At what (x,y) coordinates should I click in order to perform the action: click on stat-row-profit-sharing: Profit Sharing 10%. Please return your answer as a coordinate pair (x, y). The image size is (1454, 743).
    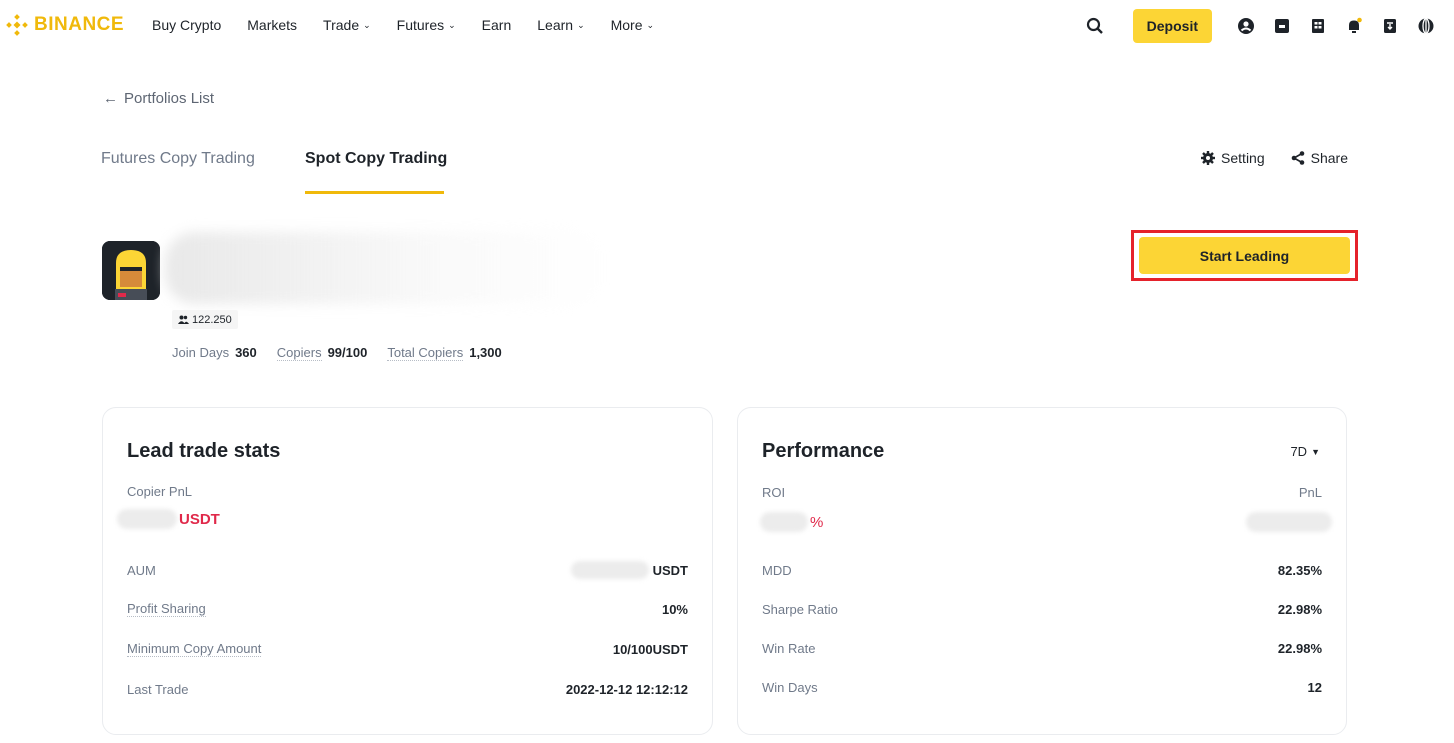
    Looking at the image, I should click on (407, 609).